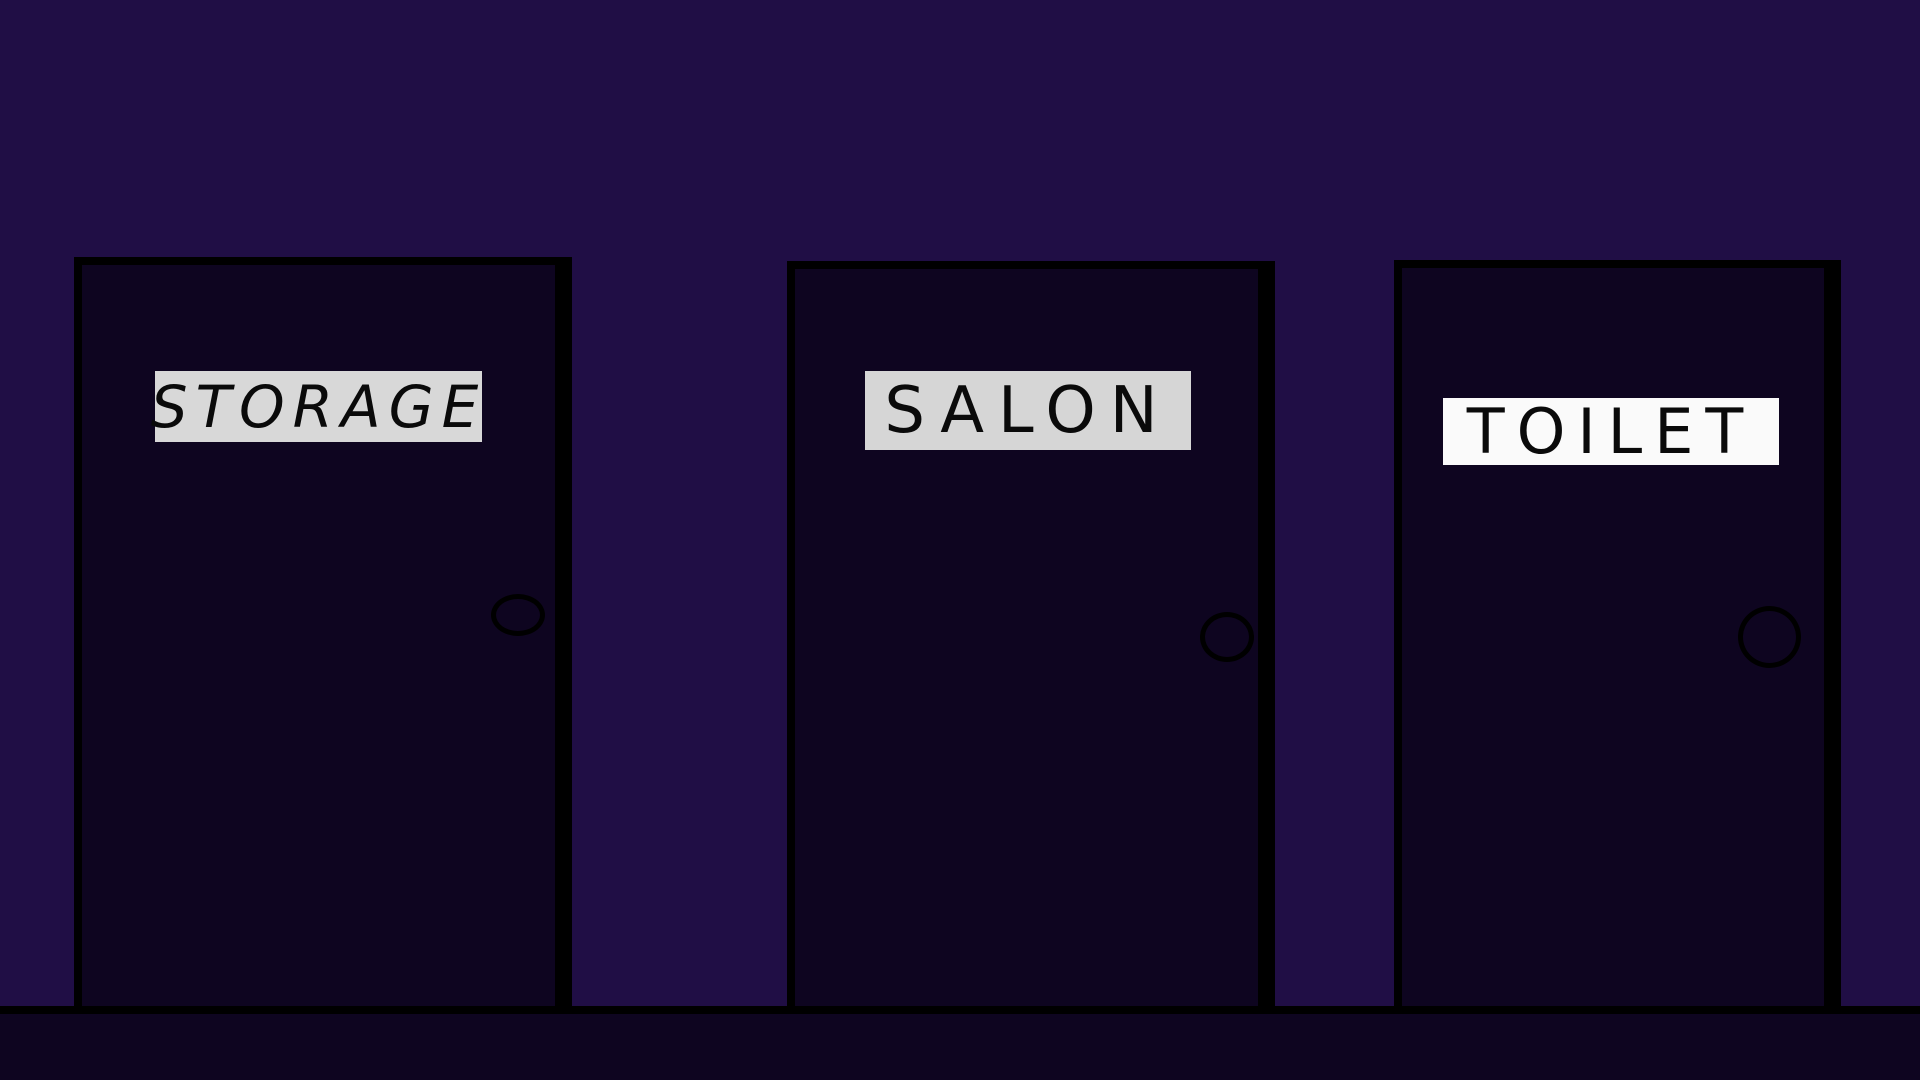 This screenshot has height=1080, width=1920. What do you see at coordinates (1769, 637) in the screenshot?
I see `toilet-door-knob` at bounding box center [1769, 637].